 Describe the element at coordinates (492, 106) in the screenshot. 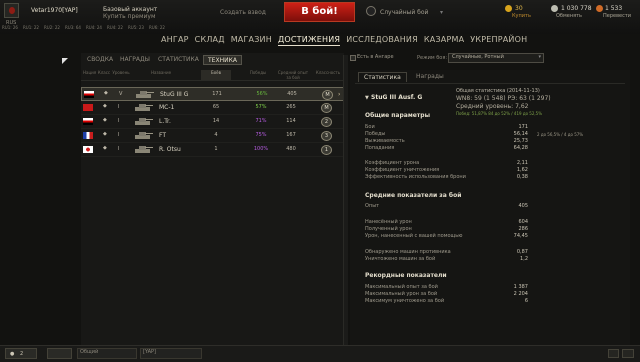

I see `avg-tier: Средний уровень: 7,62` at that location.